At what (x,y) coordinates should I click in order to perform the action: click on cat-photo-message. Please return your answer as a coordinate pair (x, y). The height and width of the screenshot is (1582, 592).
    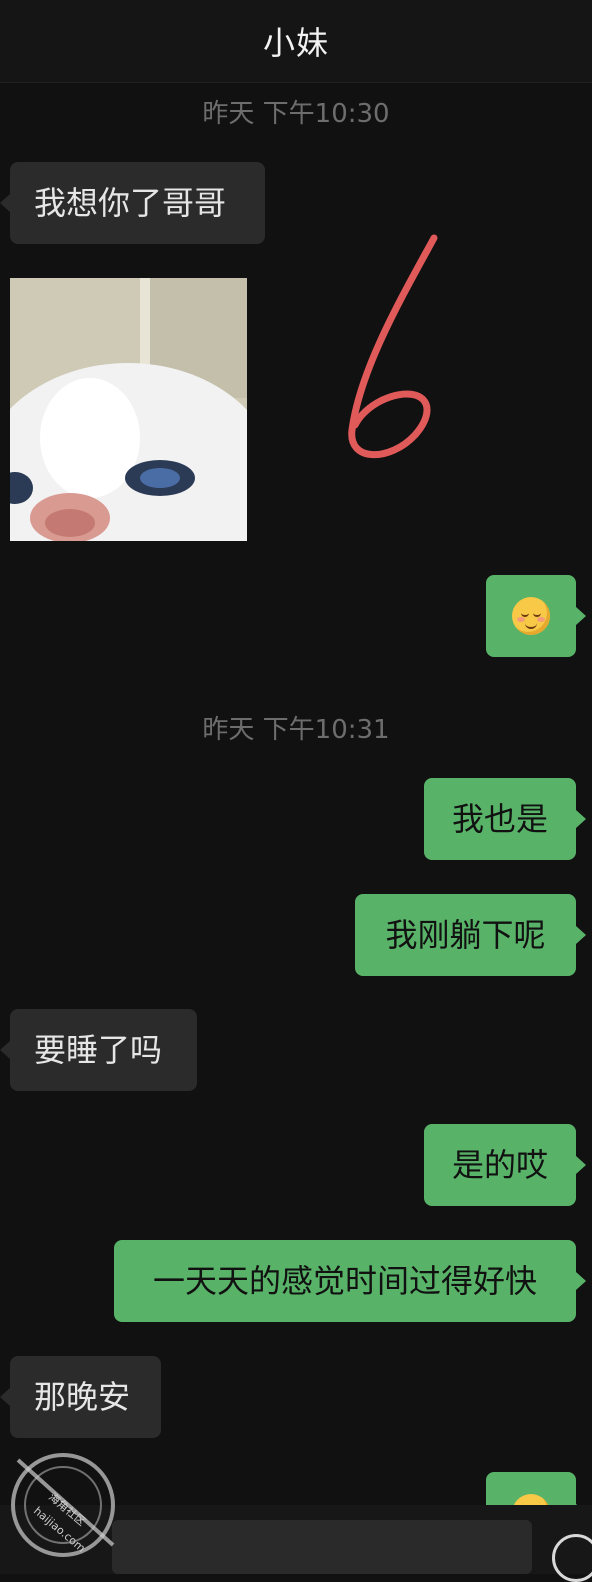
    Looking at the image, I should click on (128, 409).